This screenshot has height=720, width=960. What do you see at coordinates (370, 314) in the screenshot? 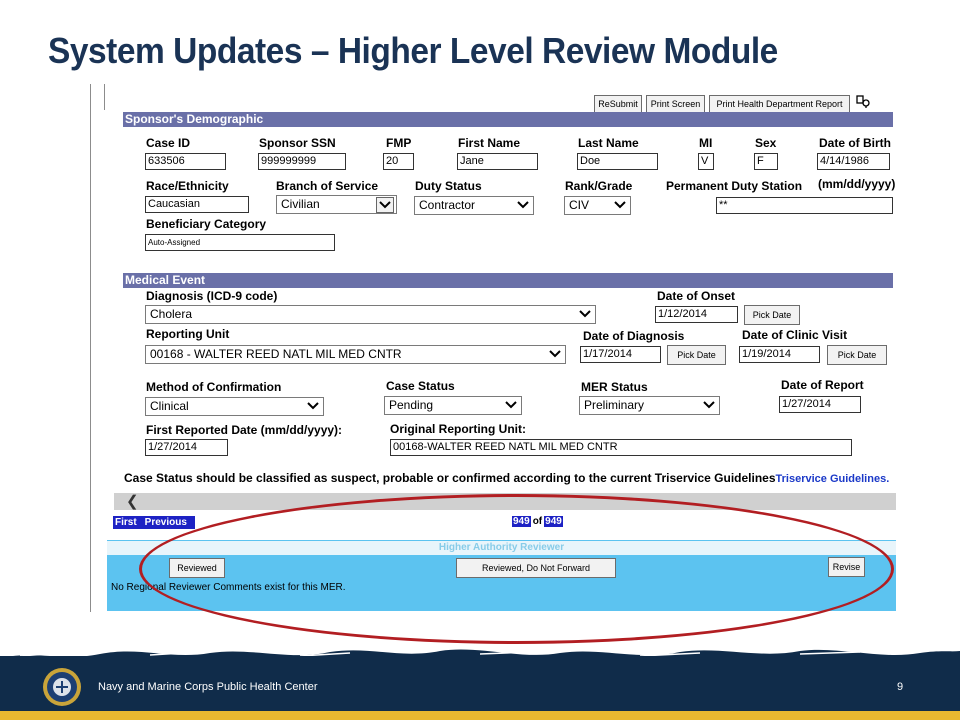
I see `diagnosis-select: Cholera` at bounding box center [370, 314].